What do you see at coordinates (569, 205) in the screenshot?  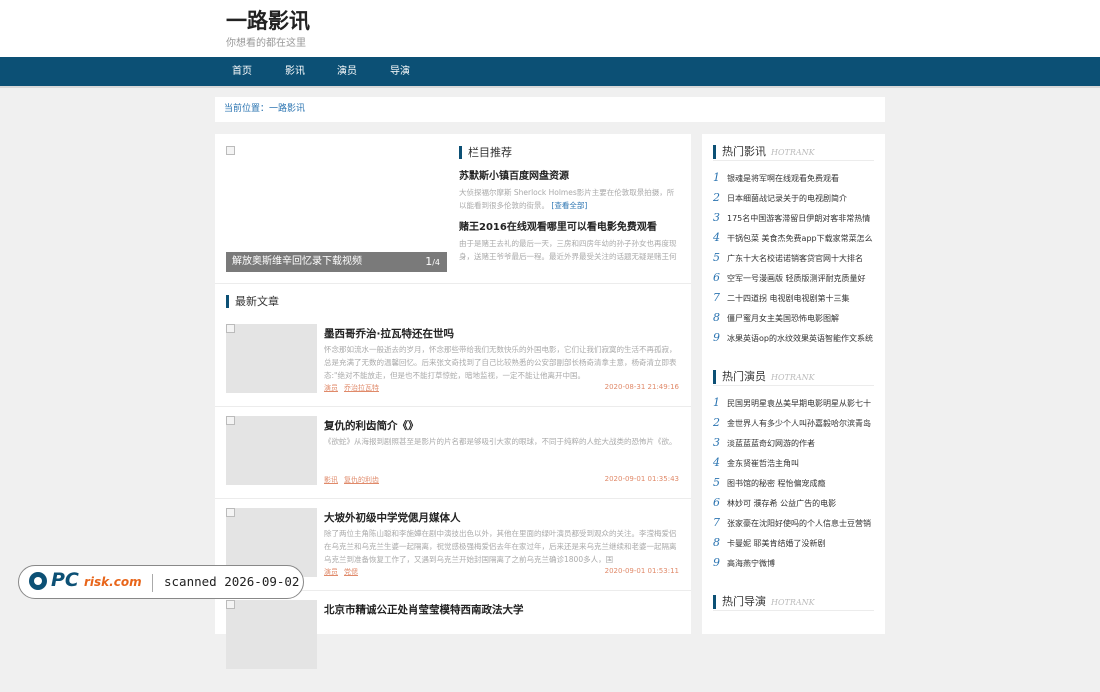 I see `view-all-link: [查看全部]` at bounding box center [569, 205].